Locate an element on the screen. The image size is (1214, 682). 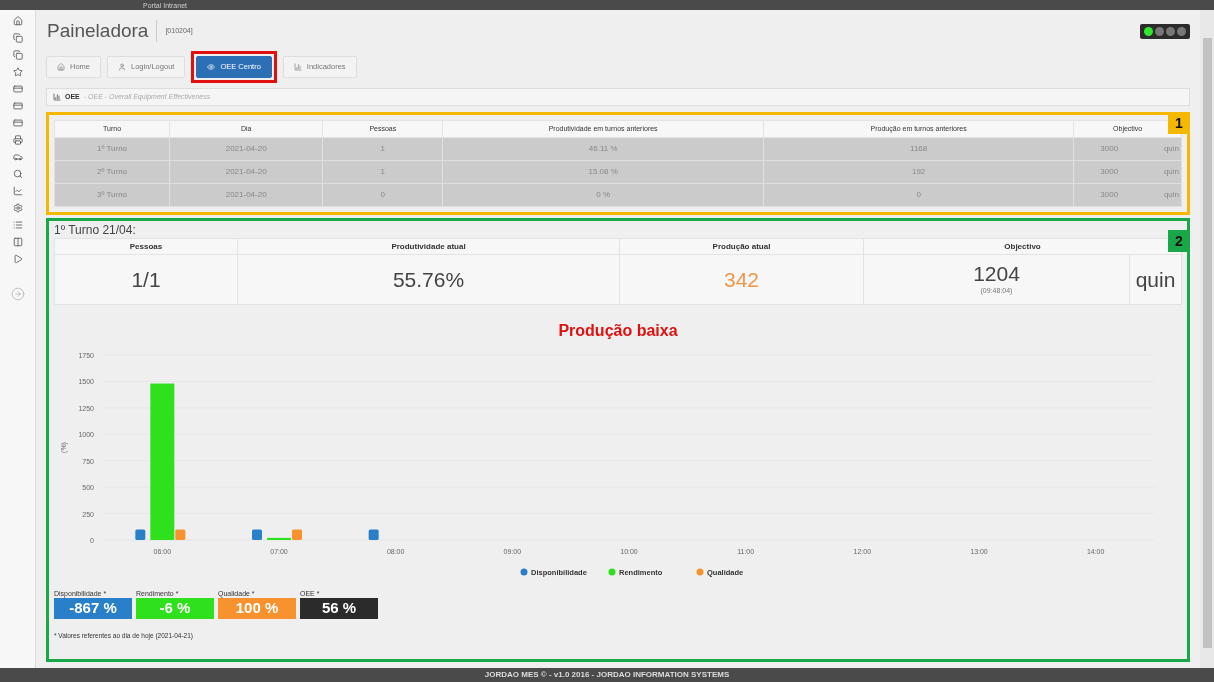
search-icon is located at coordinates (17, 174).